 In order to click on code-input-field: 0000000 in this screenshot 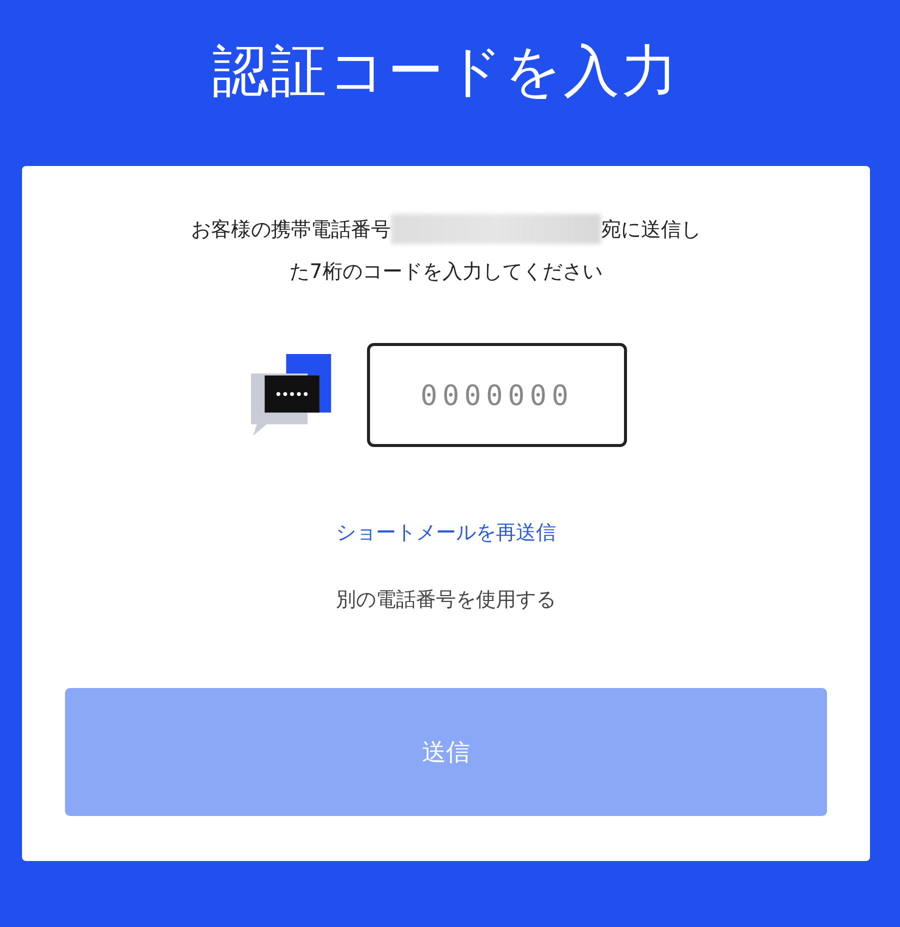, I will do `click(497, 395)`.